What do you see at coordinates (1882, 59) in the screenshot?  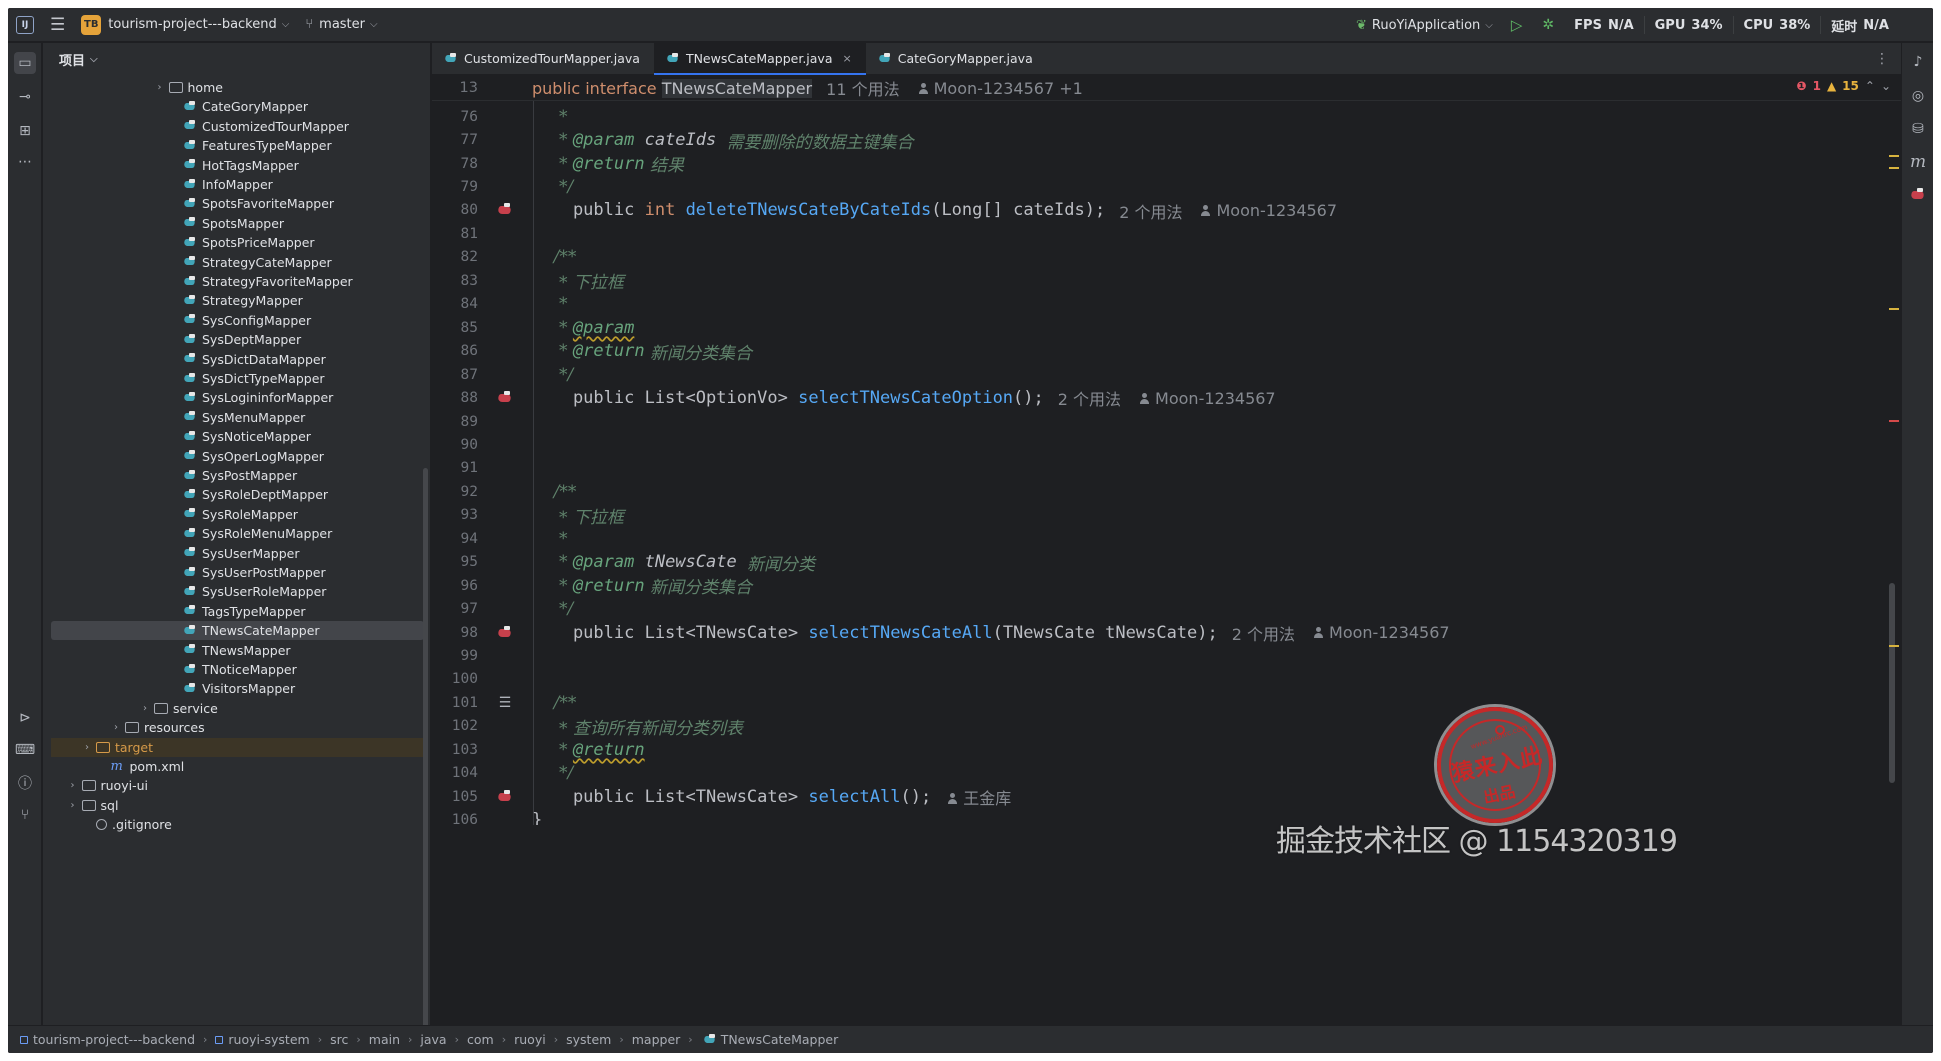 I see `more-icon: ⋮` at bounding box center [1882, 59].